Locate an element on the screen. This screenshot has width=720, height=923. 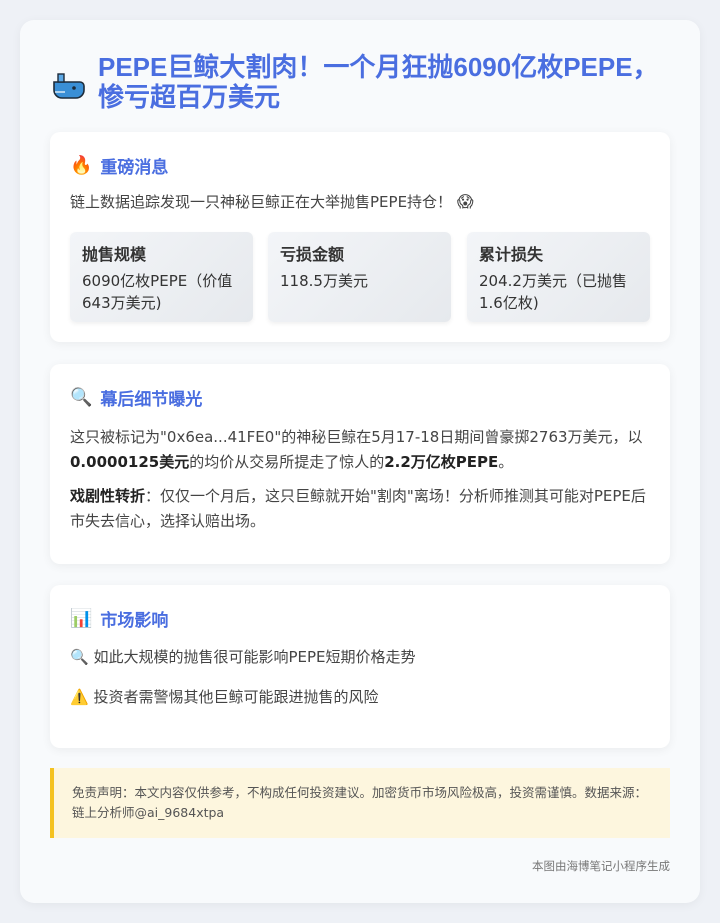
stat-value: 6090亿枚PEPE（价值643万美元) is located at coordinates (157, 292).